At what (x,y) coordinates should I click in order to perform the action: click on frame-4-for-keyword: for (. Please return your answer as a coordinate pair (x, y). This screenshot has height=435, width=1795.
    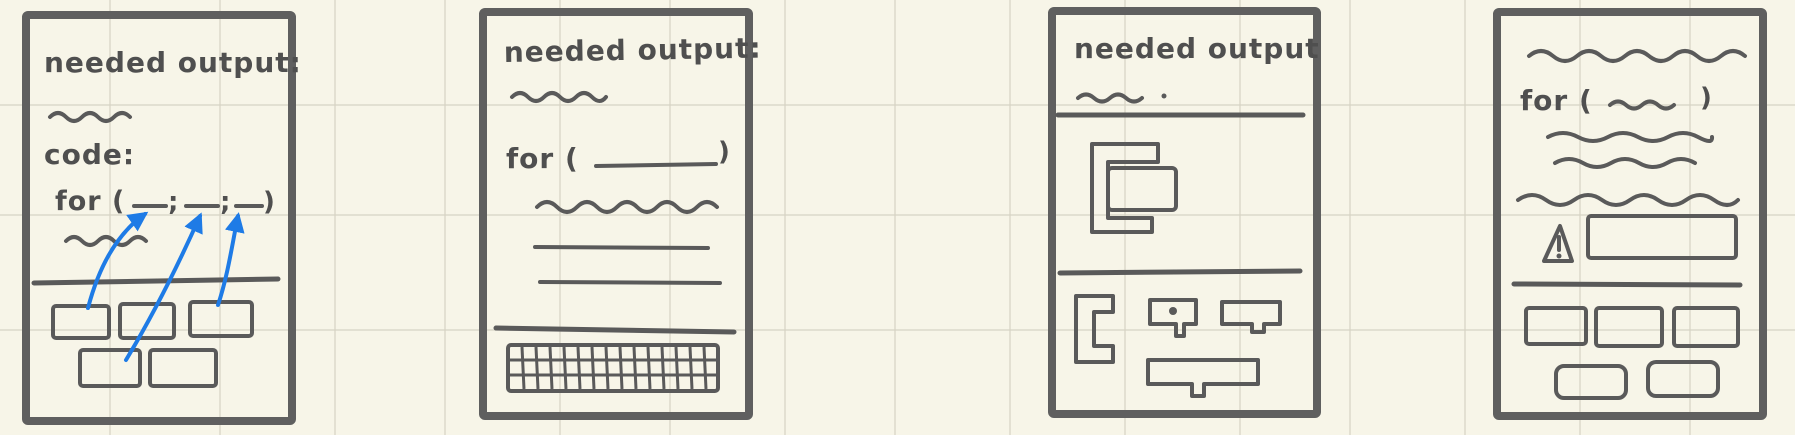
    Looking at the image, I should click on (1556, 100).